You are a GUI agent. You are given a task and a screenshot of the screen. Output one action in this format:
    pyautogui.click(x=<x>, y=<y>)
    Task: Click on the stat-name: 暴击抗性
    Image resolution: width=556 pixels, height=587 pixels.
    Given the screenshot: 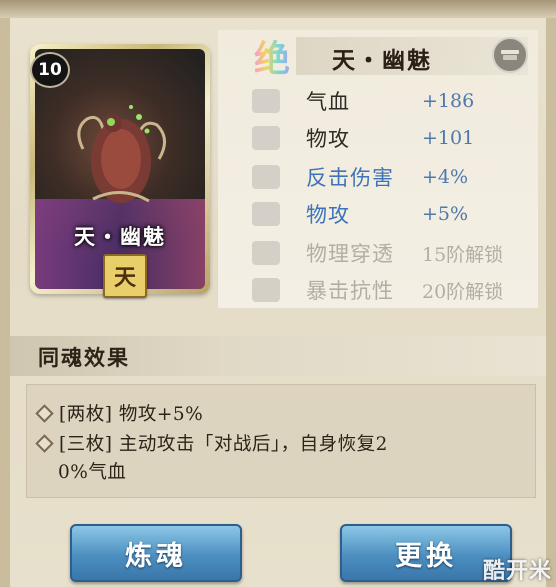 What is the action you would take?
    pyautogui.click(x=350, y=291)
    